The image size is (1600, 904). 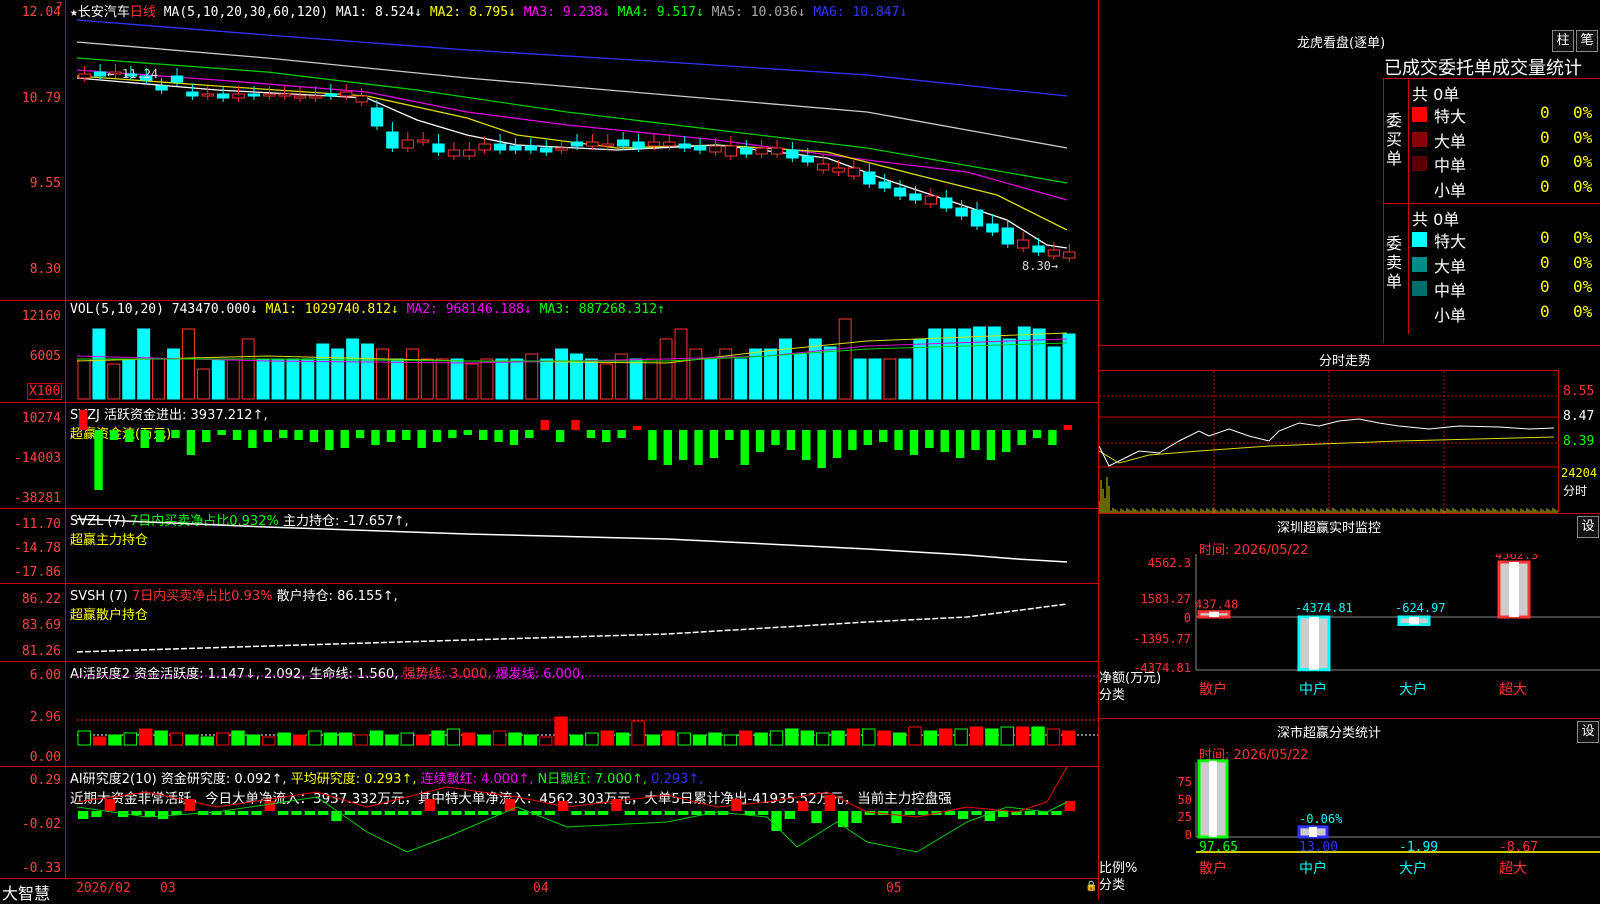 What do you see at coordinates (582, 546) in the screenshot?
I see `svzl-chart` at bounding box center [582, 546].